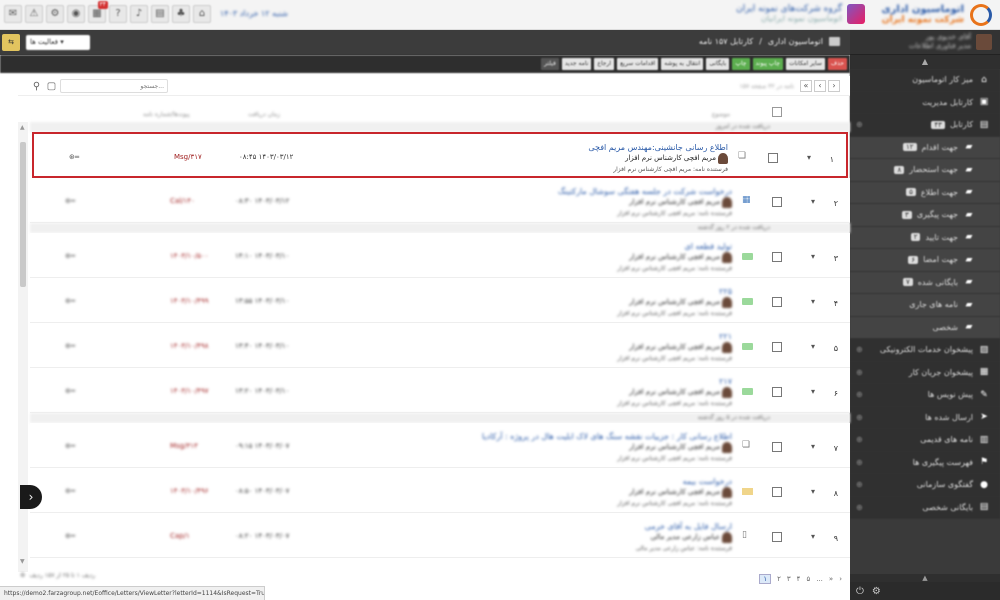 The height and width of the screenshot is (600, 1000). I want to click on clear-icon: ▢, so click(51, 86).